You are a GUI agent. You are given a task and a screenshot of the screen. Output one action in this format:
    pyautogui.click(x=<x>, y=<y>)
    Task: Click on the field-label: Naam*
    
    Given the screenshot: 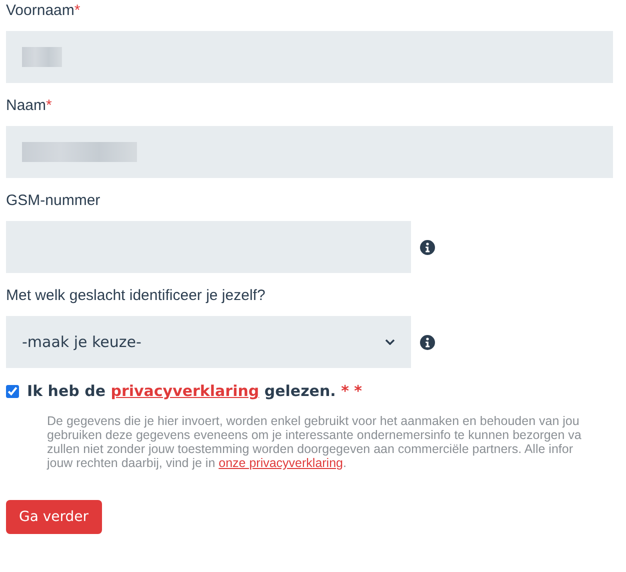 What is the action you would take?
    pyautogui.click(x=29, y=105)
    